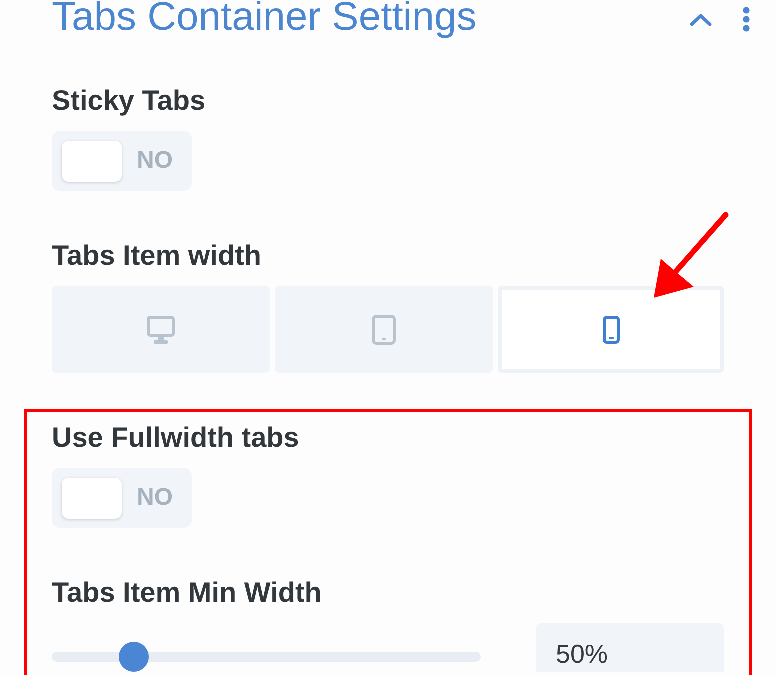 The height and width of the screenshot is (675, 776). I want to click on kebab-menu-icon, so click(746, 19).